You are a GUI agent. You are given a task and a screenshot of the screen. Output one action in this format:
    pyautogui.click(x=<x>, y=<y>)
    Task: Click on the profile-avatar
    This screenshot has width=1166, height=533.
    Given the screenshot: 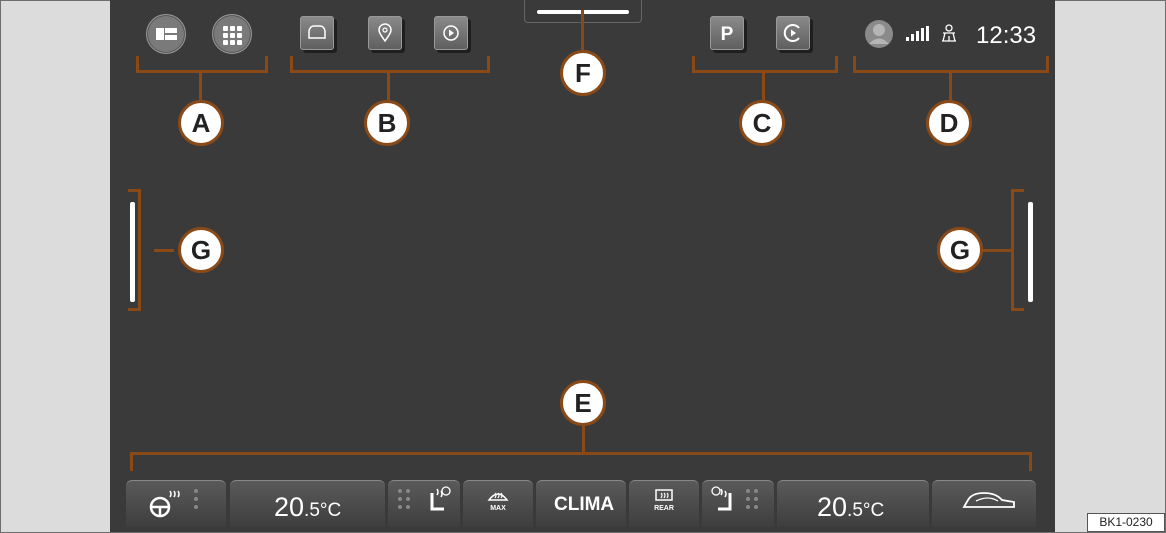 What is the action you would take?
    pyautogui.click(x=879, y=36)
    